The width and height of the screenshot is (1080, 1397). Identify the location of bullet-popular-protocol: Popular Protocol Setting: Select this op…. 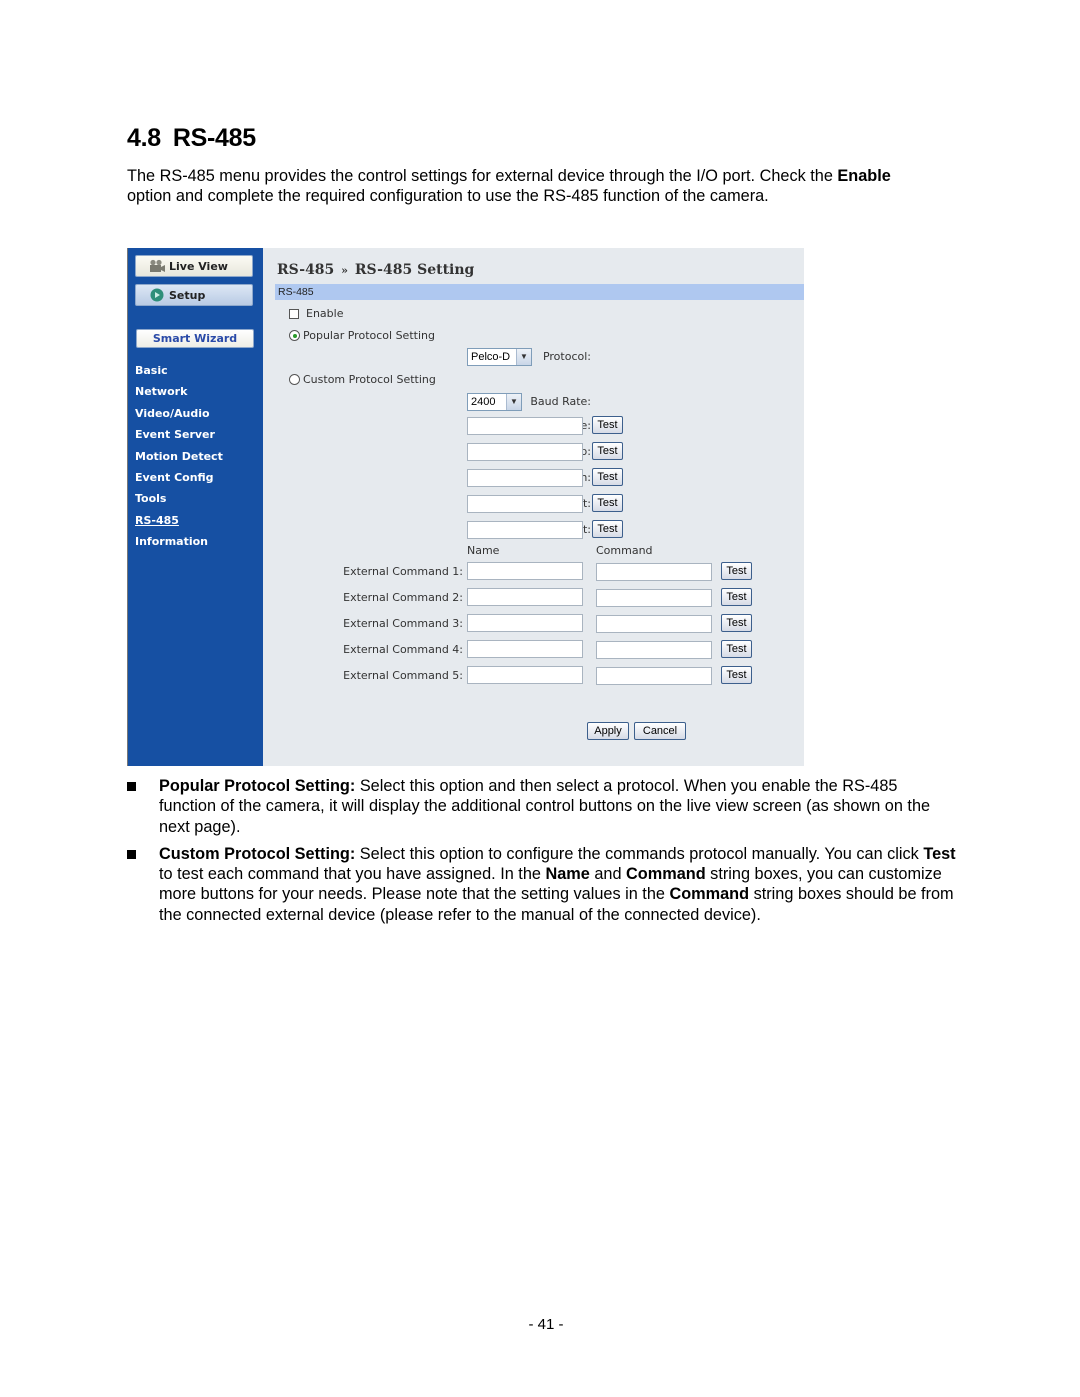
(542, 806).